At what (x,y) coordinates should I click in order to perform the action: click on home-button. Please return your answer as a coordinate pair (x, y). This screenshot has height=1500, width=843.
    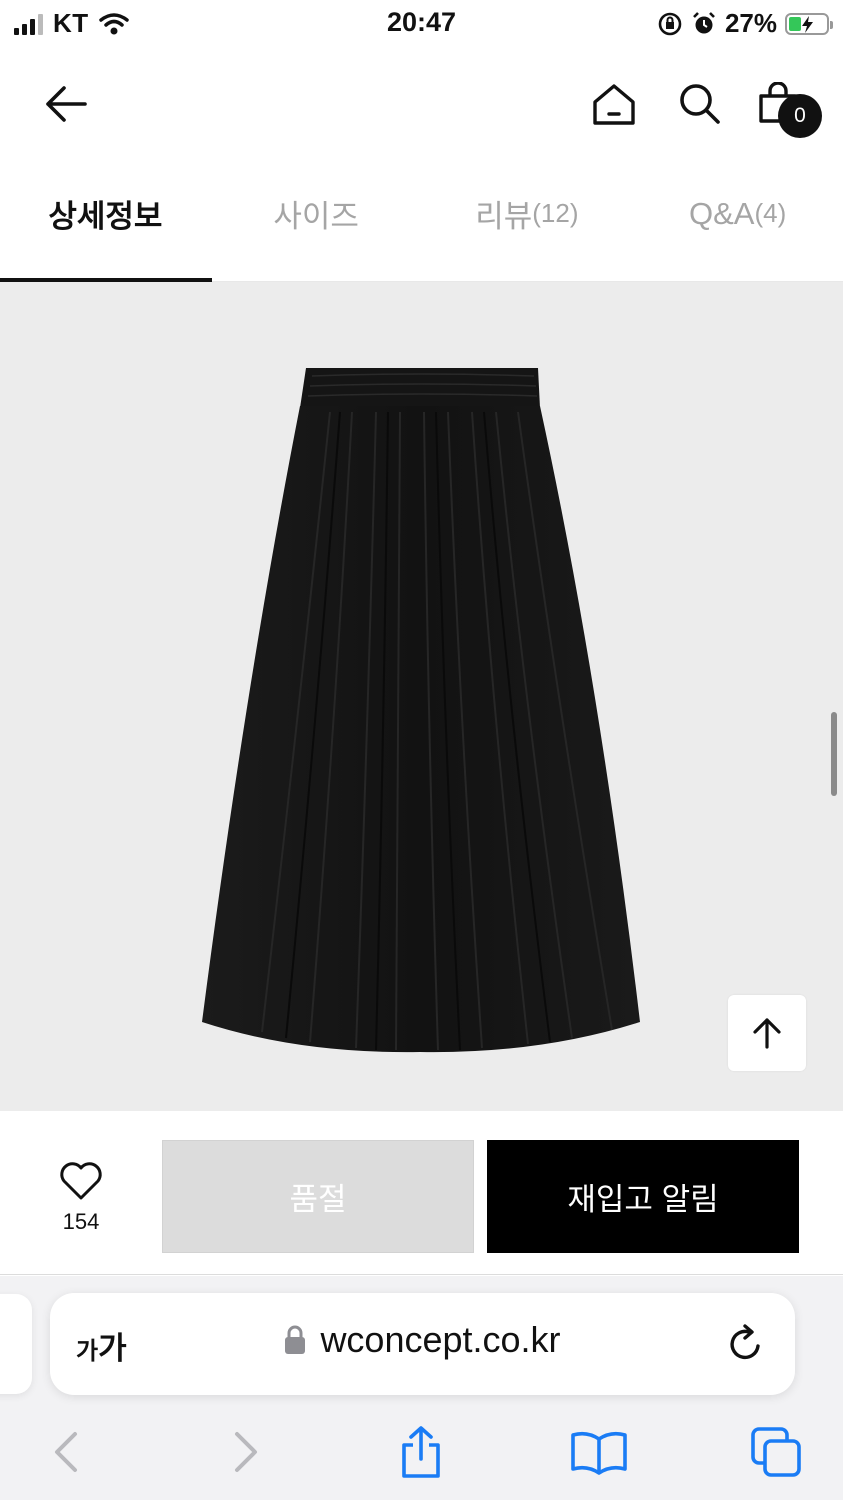
    Looking at the image, I should click on (614, 104).